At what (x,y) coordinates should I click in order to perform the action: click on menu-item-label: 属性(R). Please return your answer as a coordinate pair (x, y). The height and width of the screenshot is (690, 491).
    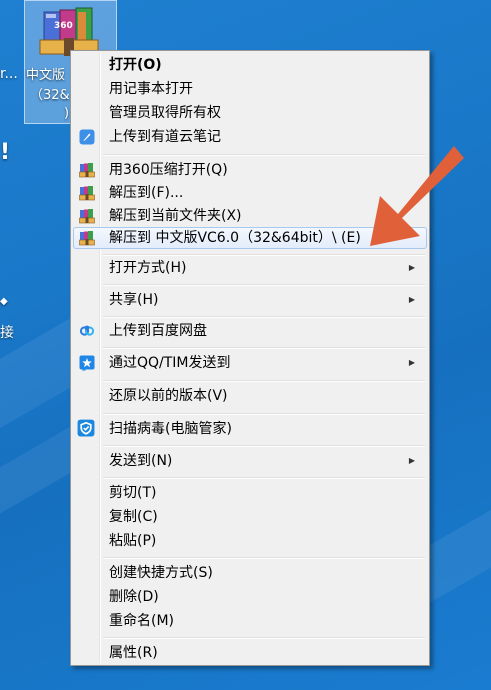
    Looking at the image, I should click on (133, 653).